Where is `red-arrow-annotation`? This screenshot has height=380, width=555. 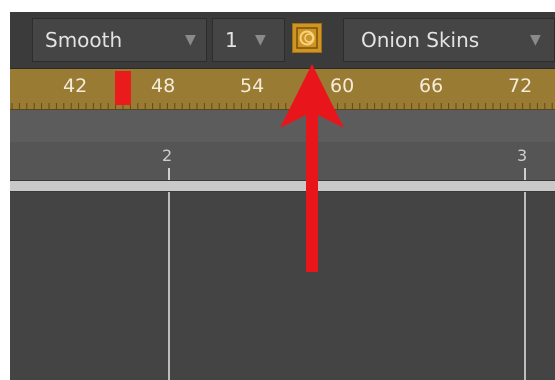
red-arrow-annotation is located at coordinates (312, 168).